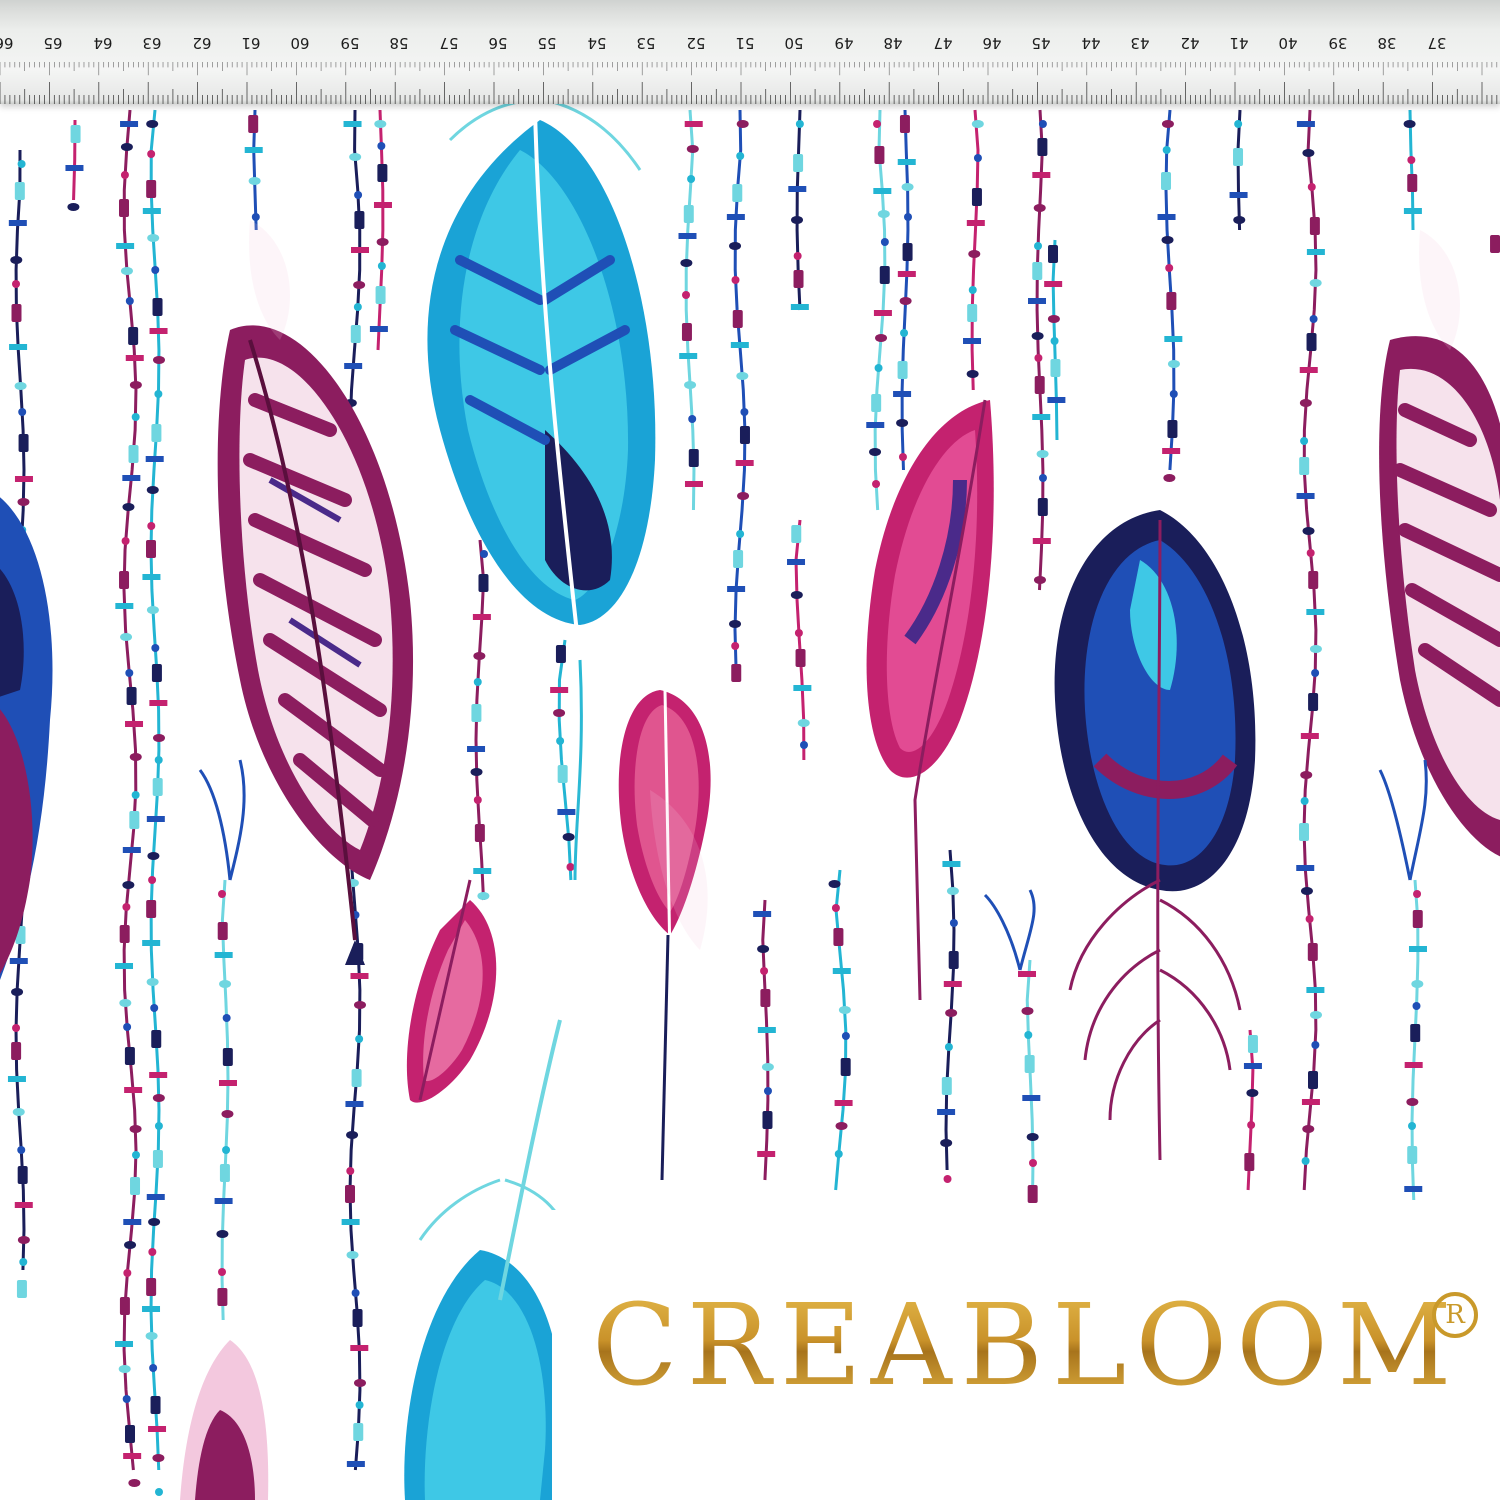 The height and width of the screenshot is (1500, 1500). Describe the element at coordinates (251, 43) in the screenshot. I see `ruler-number: 61` at that location.